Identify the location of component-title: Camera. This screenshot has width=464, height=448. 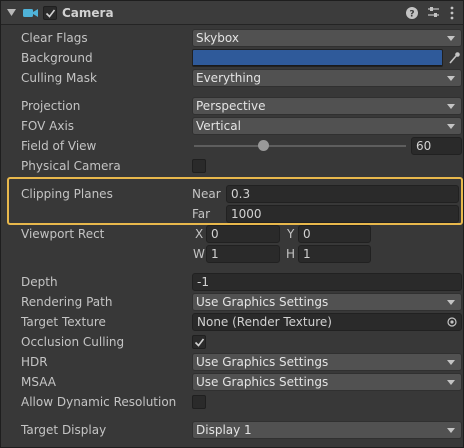
(88, 13).